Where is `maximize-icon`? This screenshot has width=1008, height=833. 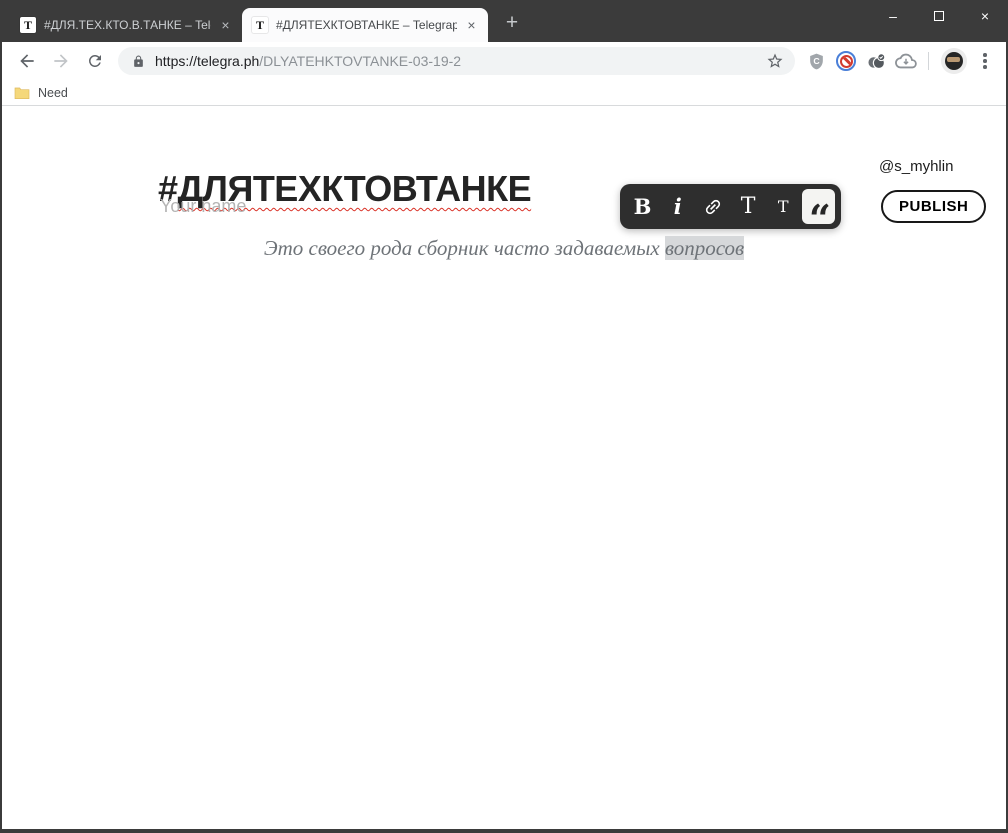
maximize-icon is located at coordinates (939, 16).